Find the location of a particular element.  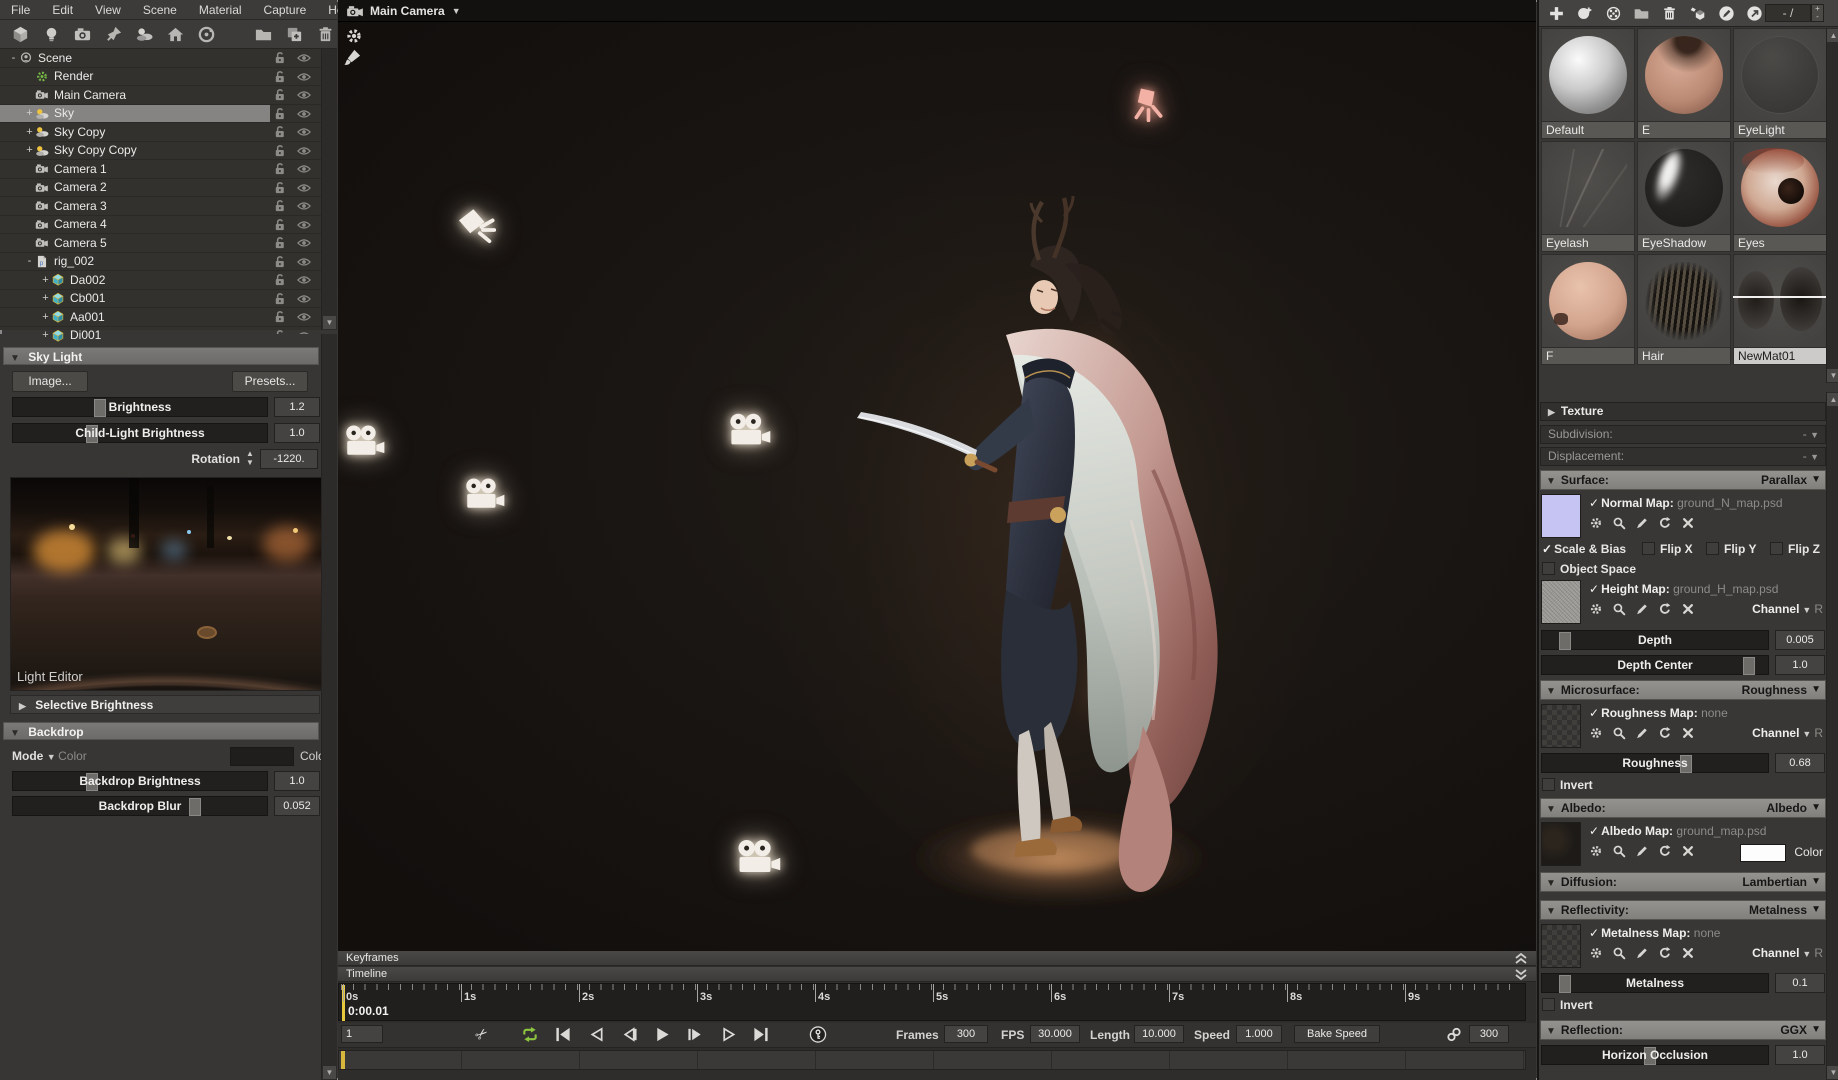

rotation-stepper: ▲ ▼ is located at coordinates (250, 458).